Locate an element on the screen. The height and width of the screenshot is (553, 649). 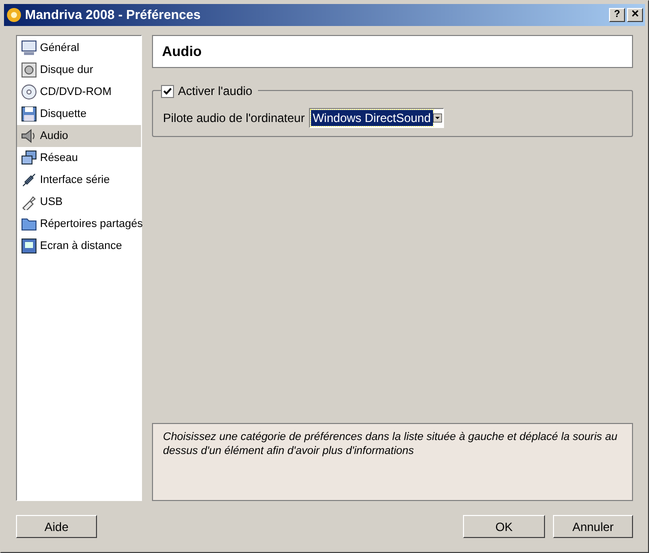
help-button: ? is located at coordinates (617, 15).